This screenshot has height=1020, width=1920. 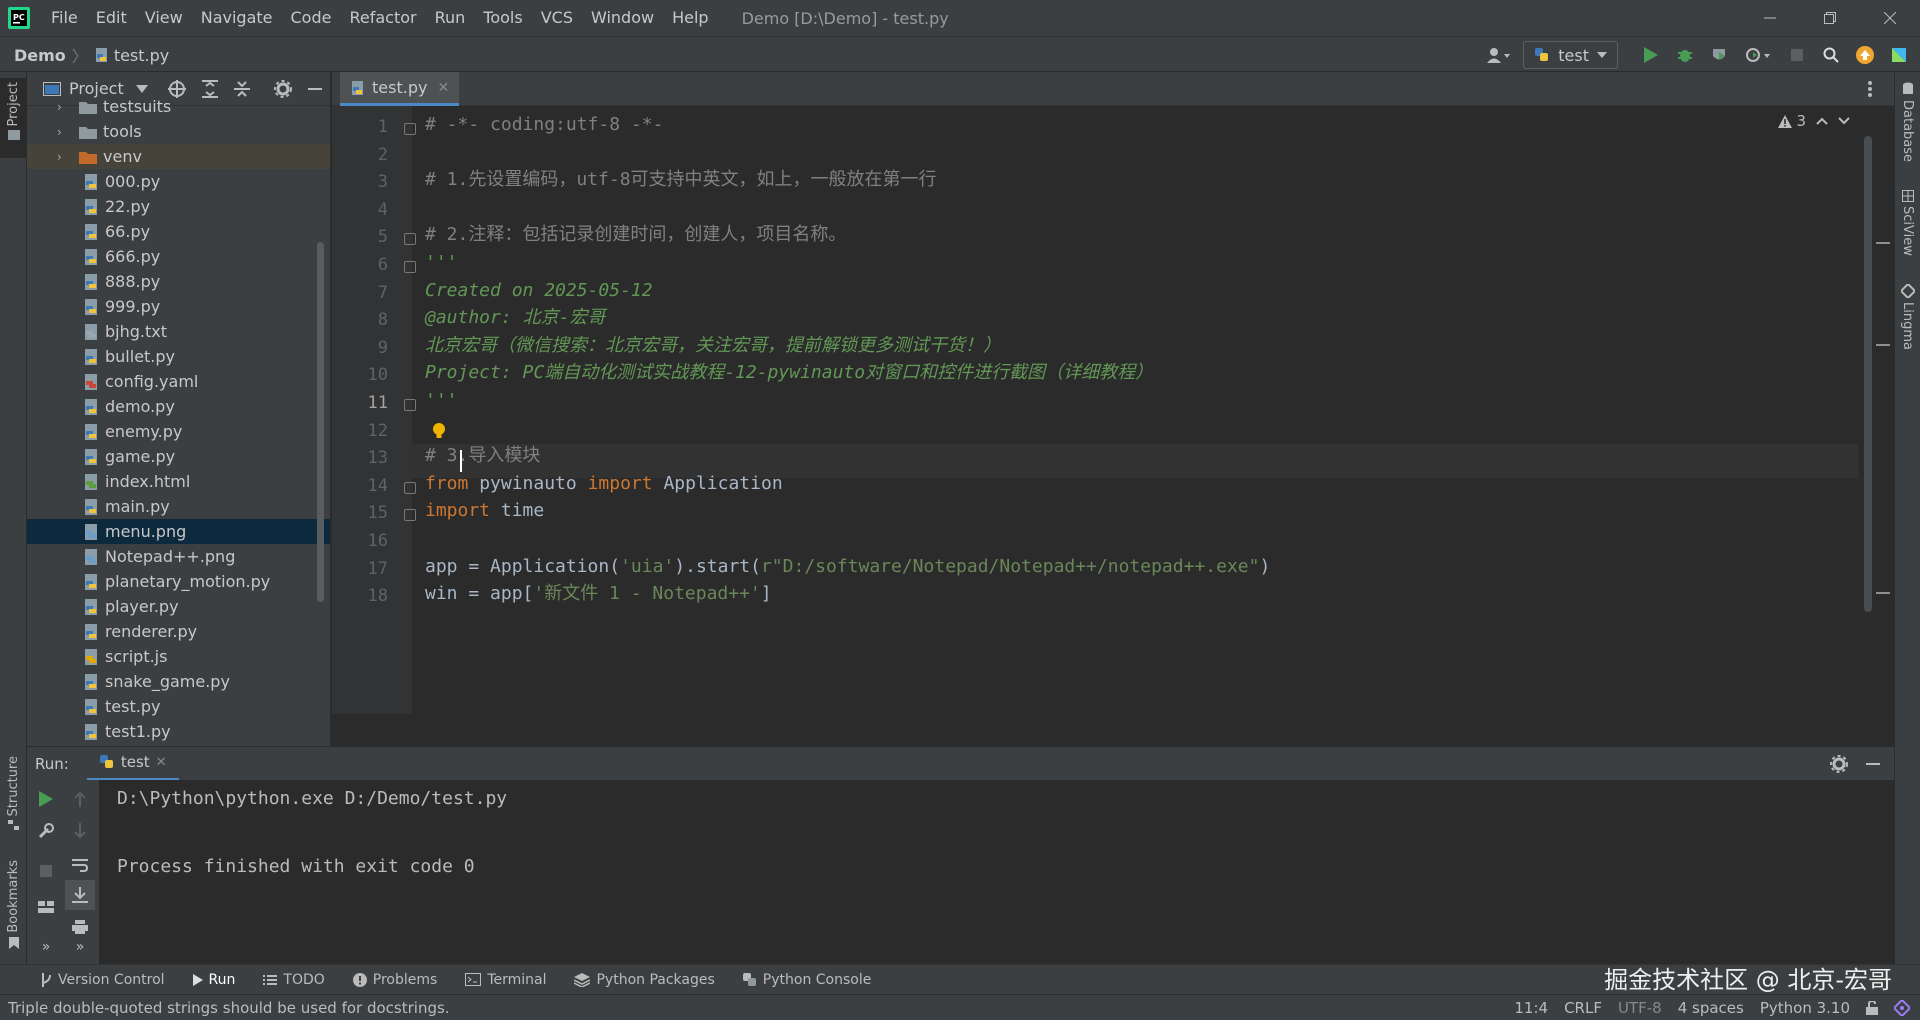 I want to click on caret-position: 11:4, so click(x=1531, y=1008).